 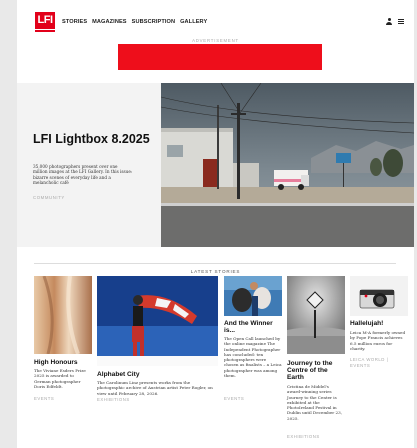 I want to click on nav-gallery: GALLERY, so click(x=193, y=22).